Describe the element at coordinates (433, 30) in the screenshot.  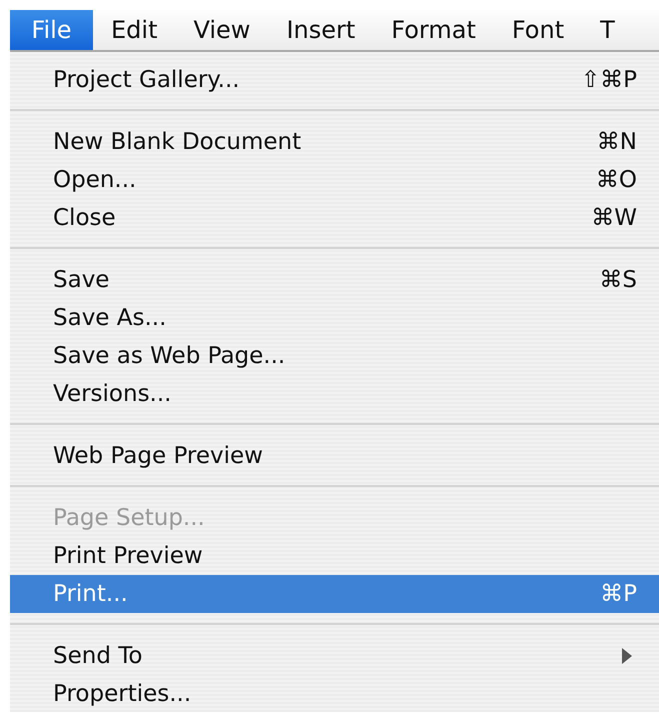
I see `menu-title: Format` at that location.